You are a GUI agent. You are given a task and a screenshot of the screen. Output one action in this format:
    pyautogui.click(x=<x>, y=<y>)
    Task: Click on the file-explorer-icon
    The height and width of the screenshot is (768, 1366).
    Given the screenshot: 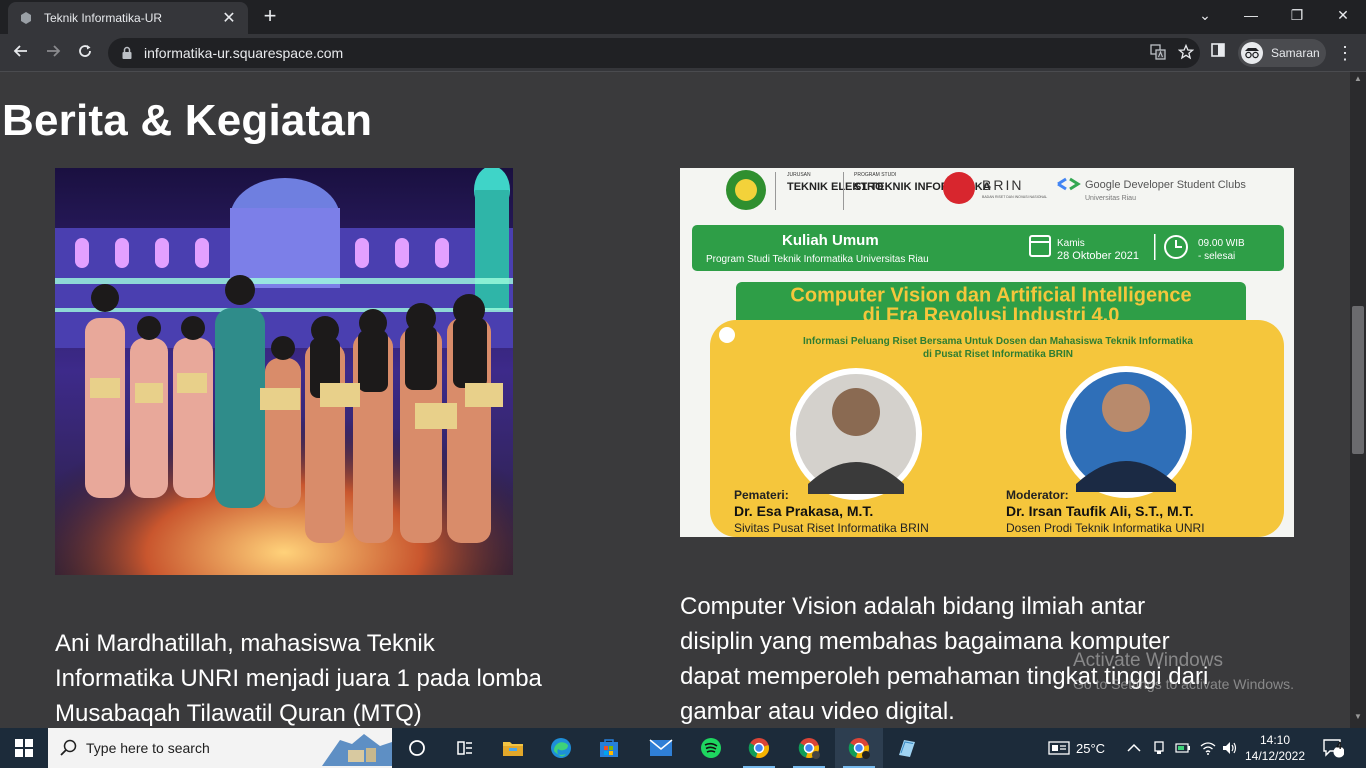 What is the action you would take?
    pyautogui.click(x=513, y=748)
    